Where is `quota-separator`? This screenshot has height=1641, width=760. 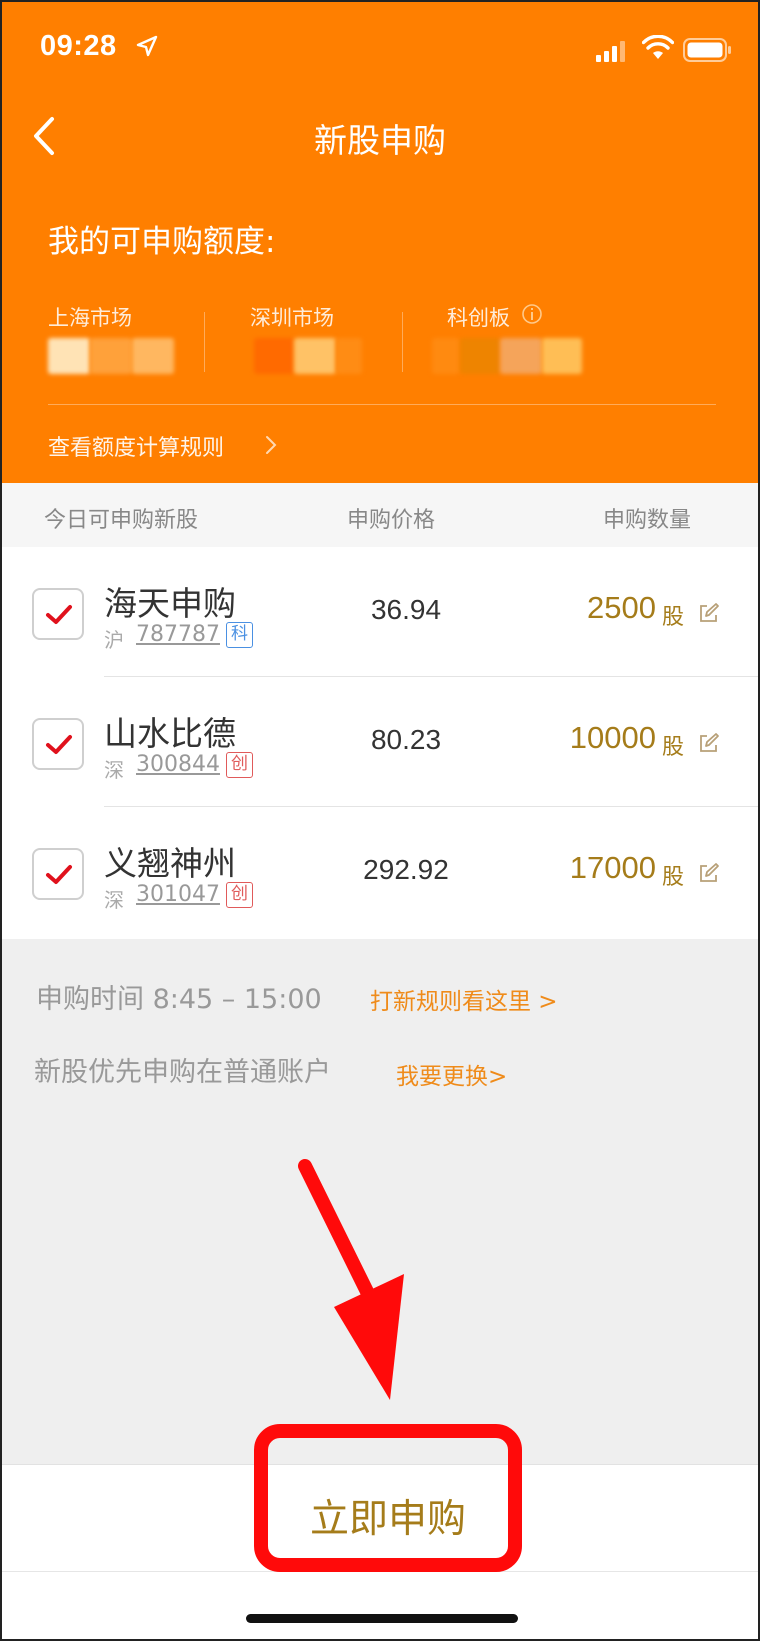
quota-separator is located at coordinates (382, 404).